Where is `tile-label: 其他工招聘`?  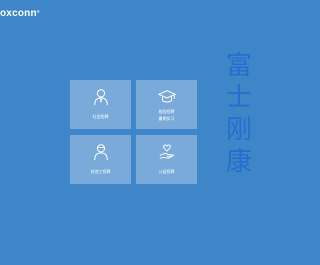
tile-label: 其他工招聘 is located at coordinates (100, 171).